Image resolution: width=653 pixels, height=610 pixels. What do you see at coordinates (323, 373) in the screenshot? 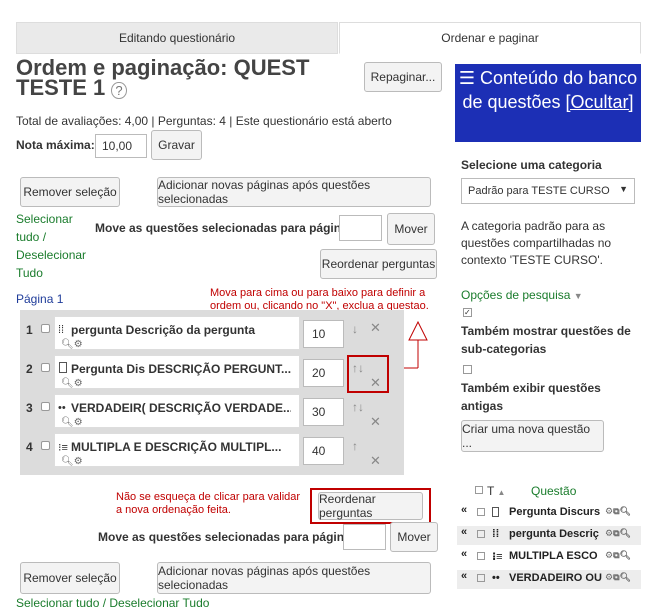
I see `question-order-input: 20` at bounding box center [323, 373].